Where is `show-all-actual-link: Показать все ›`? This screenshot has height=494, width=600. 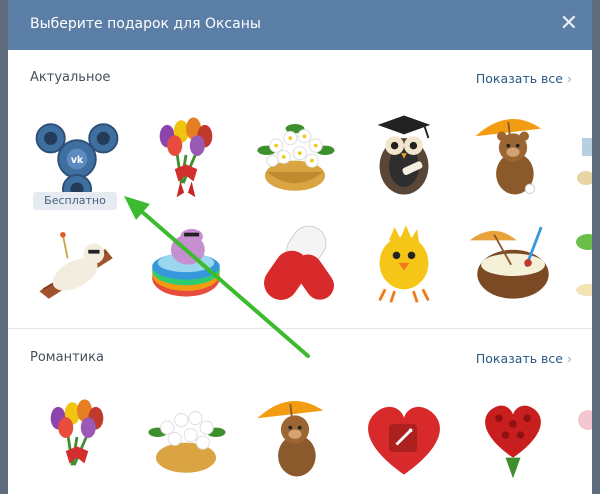
show-all-actual-link: Показать все › is located at coordinates (524, 78).